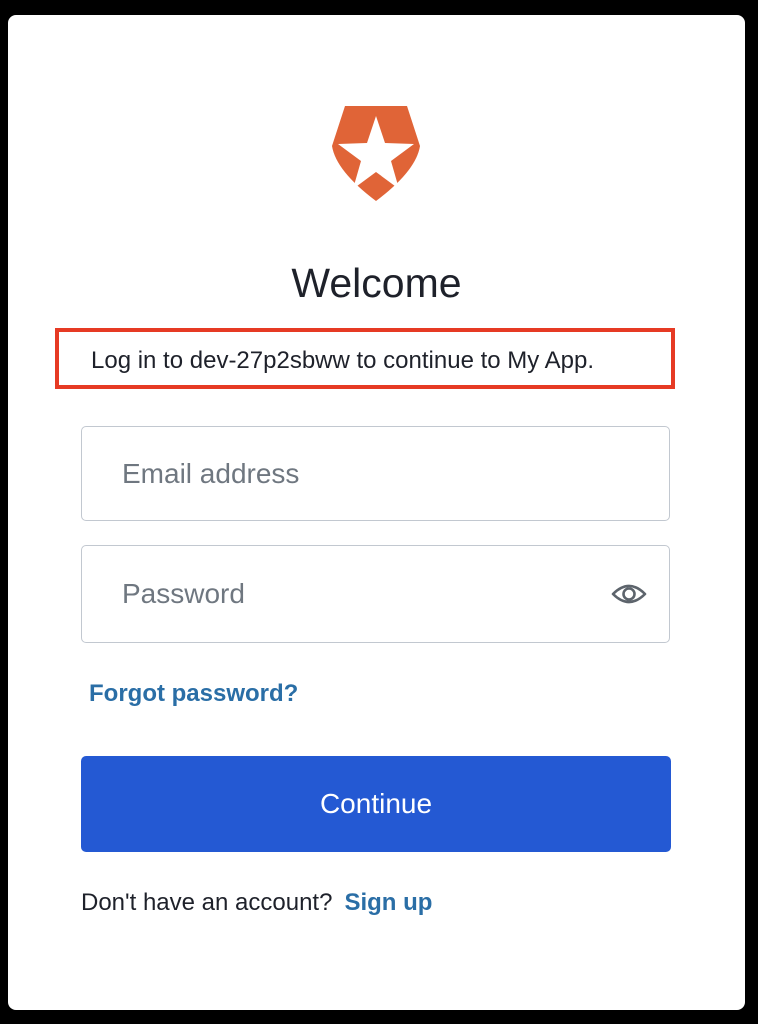 This screenshot has width=758, height=1024. I want to click on email-field, so click(375, 473).